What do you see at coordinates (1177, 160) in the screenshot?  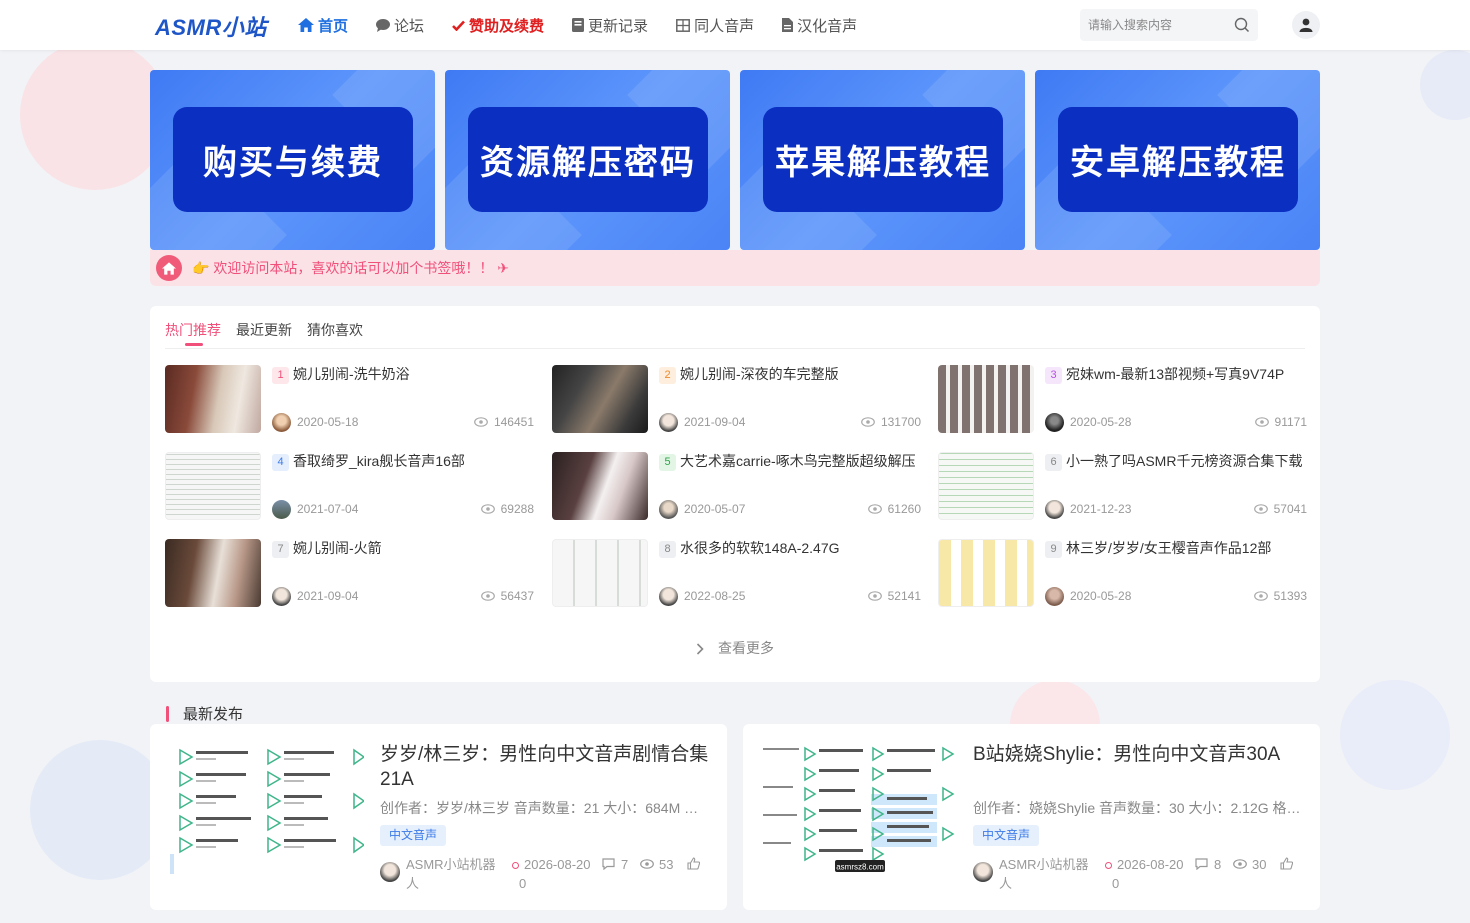 I see `banner-android-tutorial: 安卓解压教程` at bounding box center [1177, 160].